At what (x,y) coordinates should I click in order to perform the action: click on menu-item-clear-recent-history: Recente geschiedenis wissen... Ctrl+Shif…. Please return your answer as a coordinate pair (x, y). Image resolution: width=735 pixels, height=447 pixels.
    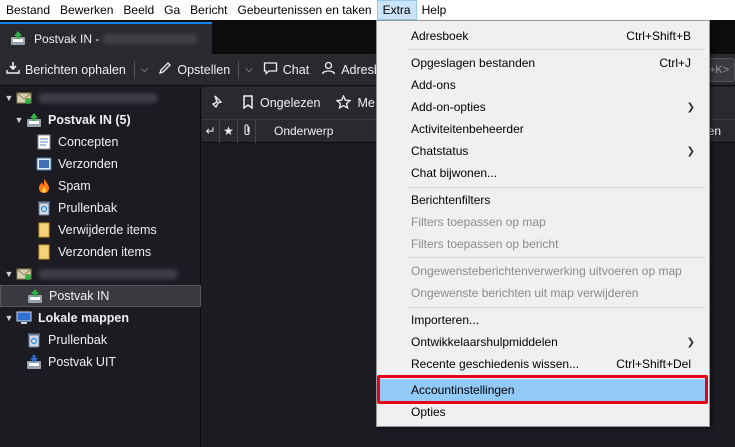
    Looking at the image, I should click on (543, 364).